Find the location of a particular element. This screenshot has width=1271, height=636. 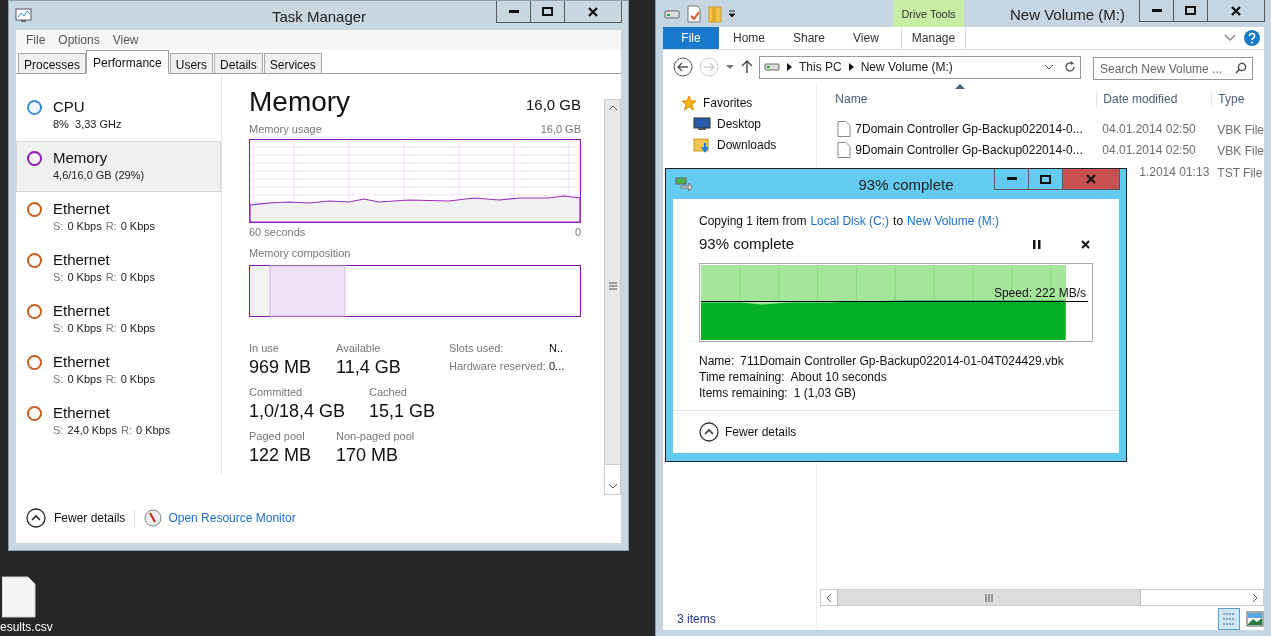

detail-label: Name: is located at coordinates (717, 360).